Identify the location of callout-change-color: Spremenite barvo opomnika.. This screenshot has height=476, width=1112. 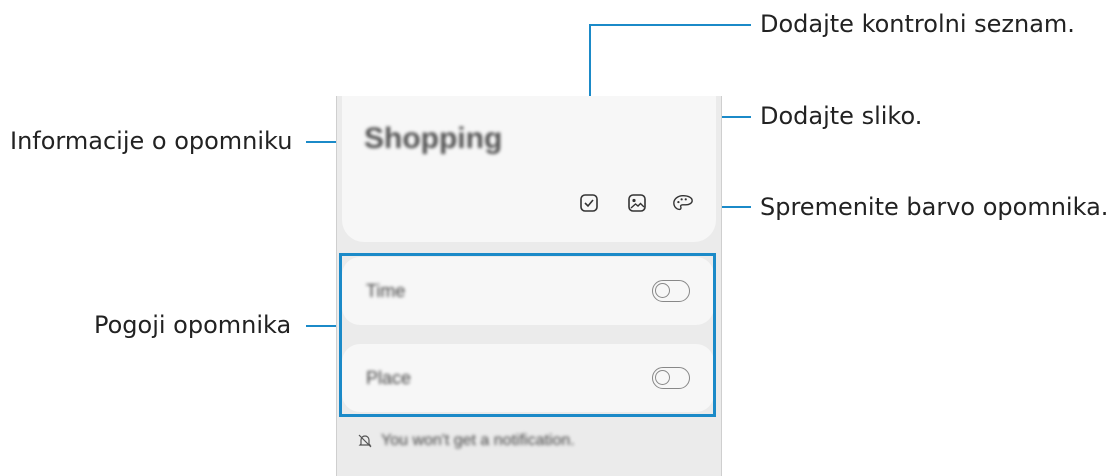
(934, 207).